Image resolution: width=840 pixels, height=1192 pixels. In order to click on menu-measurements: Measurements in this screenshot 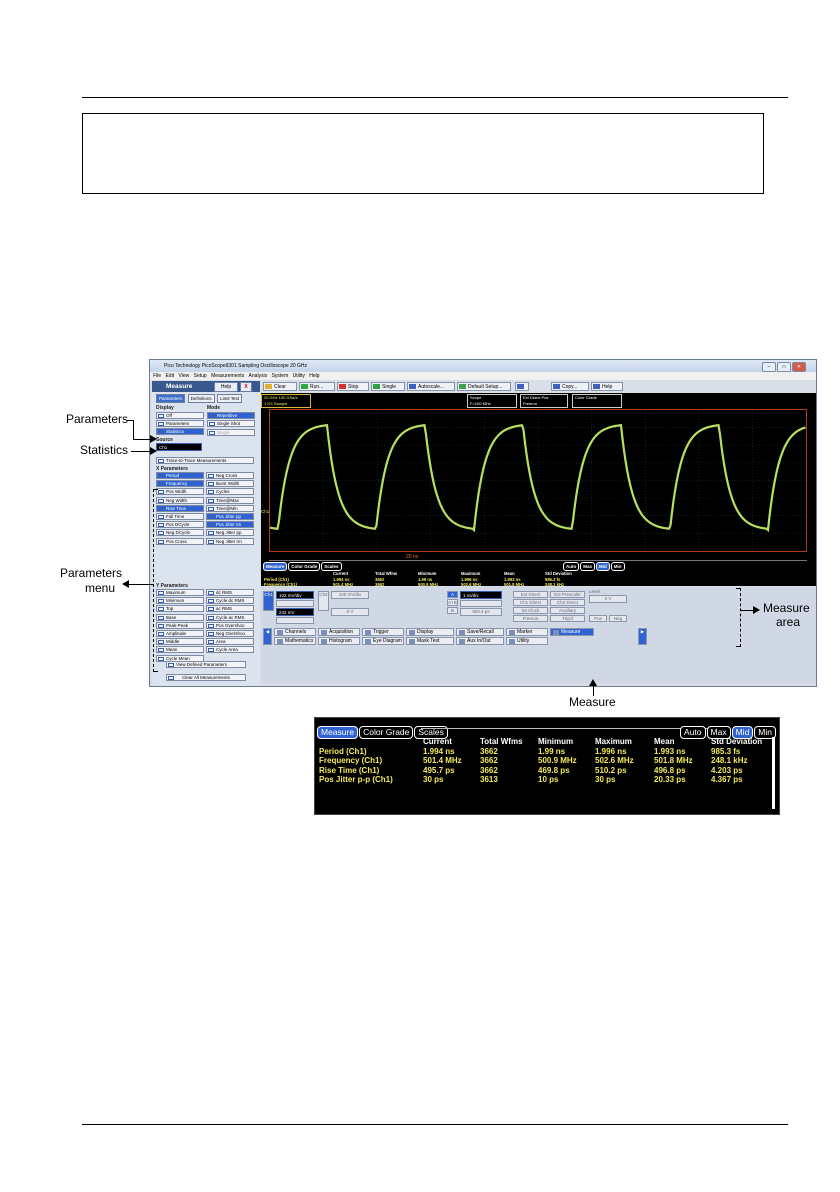, I will do `click(227, 376)`.